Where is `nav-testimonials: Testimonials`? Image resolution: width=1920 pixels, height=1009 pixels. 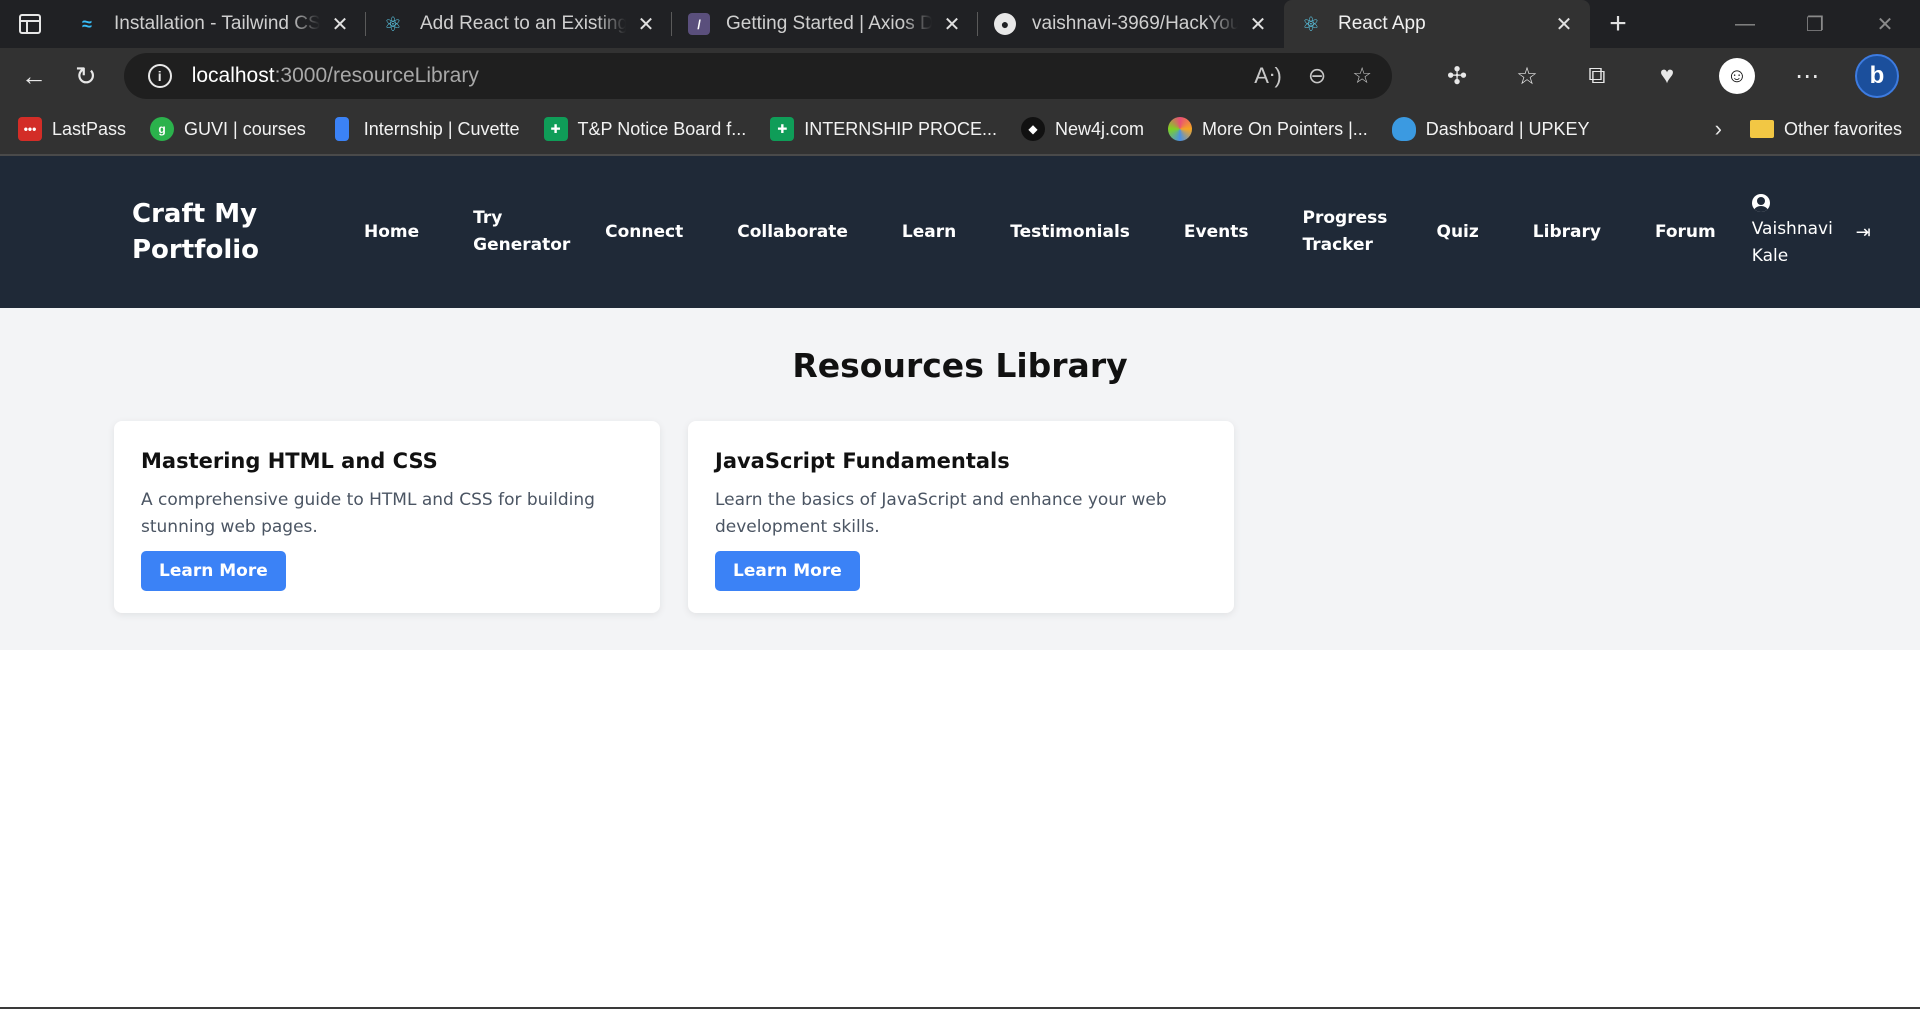
nav-testimonials: Testimonials is located at coordinates (1070, 232).